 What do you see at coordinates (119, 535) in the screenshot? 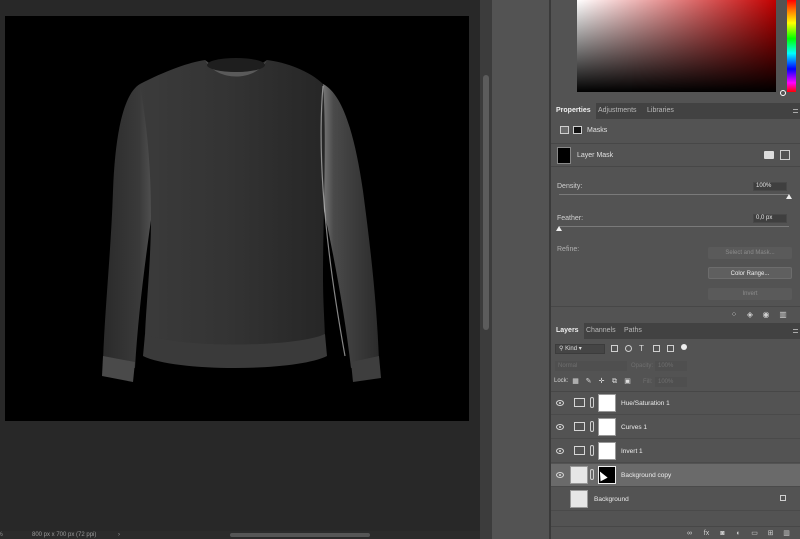
I see `status-menu-arrow-icon: ›` at bounding box center [119, 535].